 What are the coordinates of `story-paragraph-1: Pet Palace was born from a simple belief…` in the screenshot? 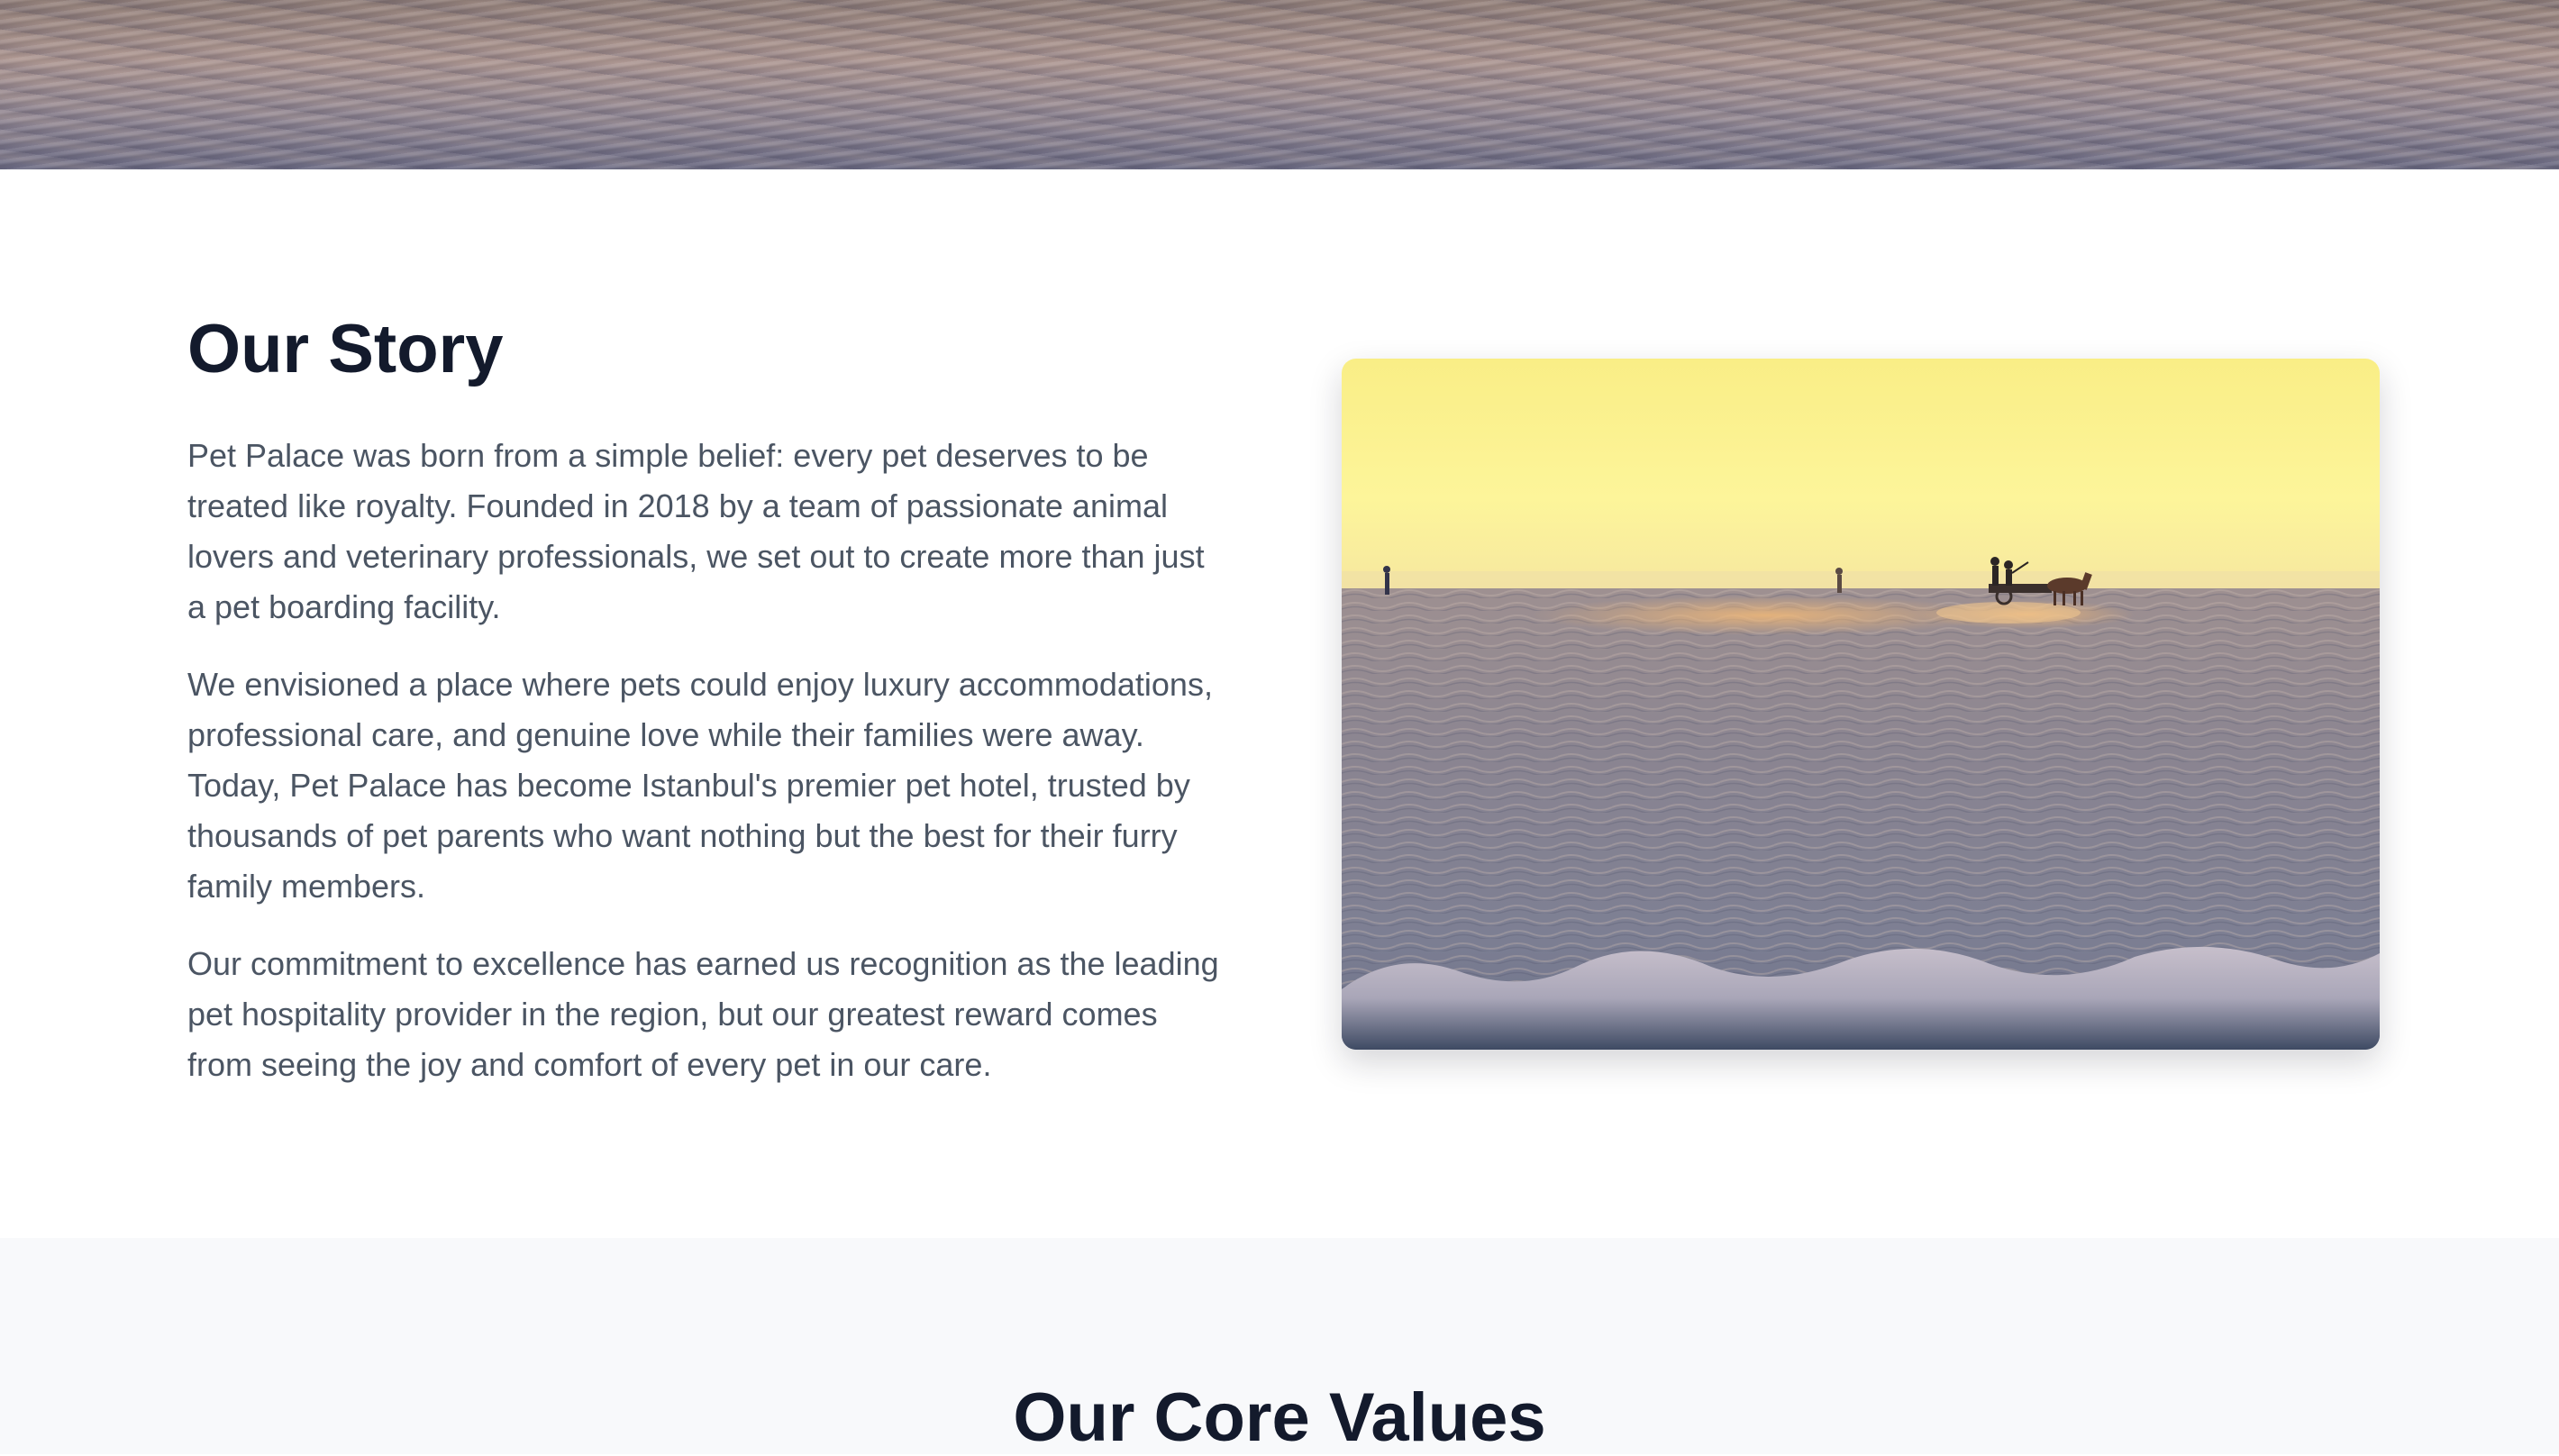 It's located at (696, 531).